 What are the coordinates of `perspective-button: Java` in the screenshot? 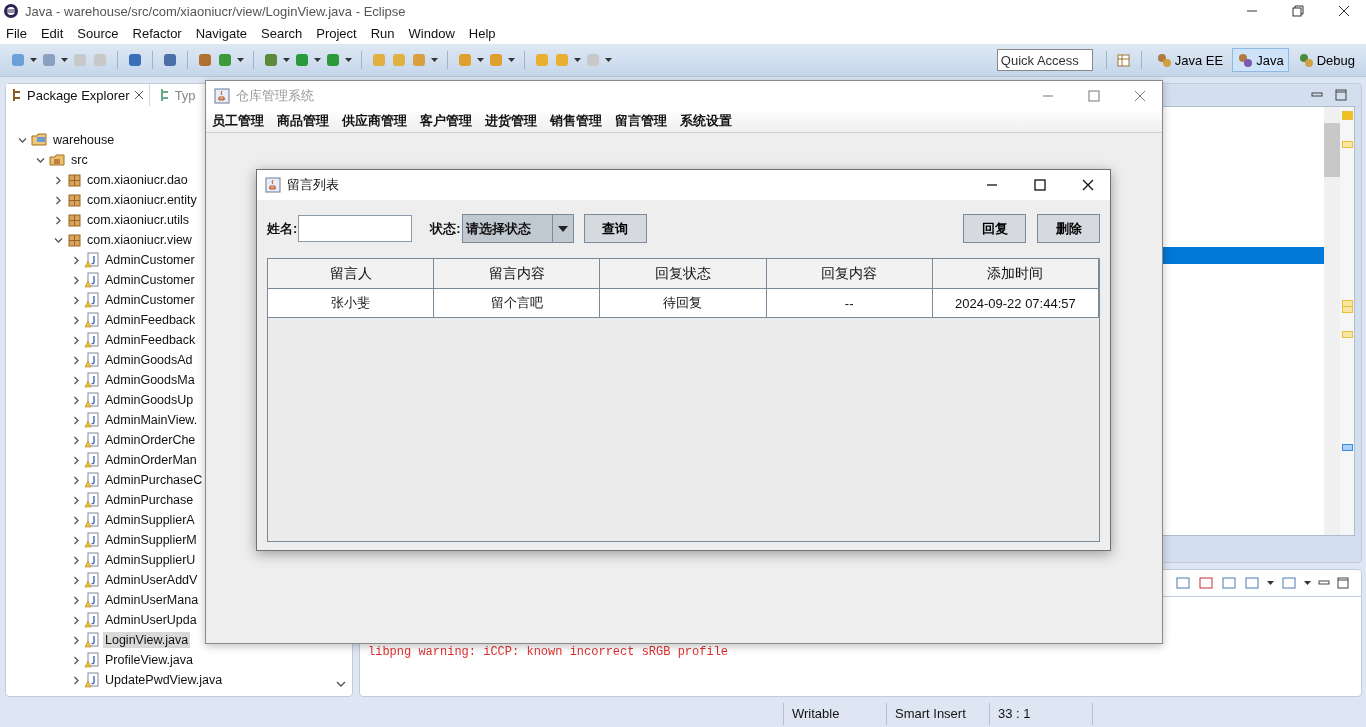 It's located at (1260, 60).